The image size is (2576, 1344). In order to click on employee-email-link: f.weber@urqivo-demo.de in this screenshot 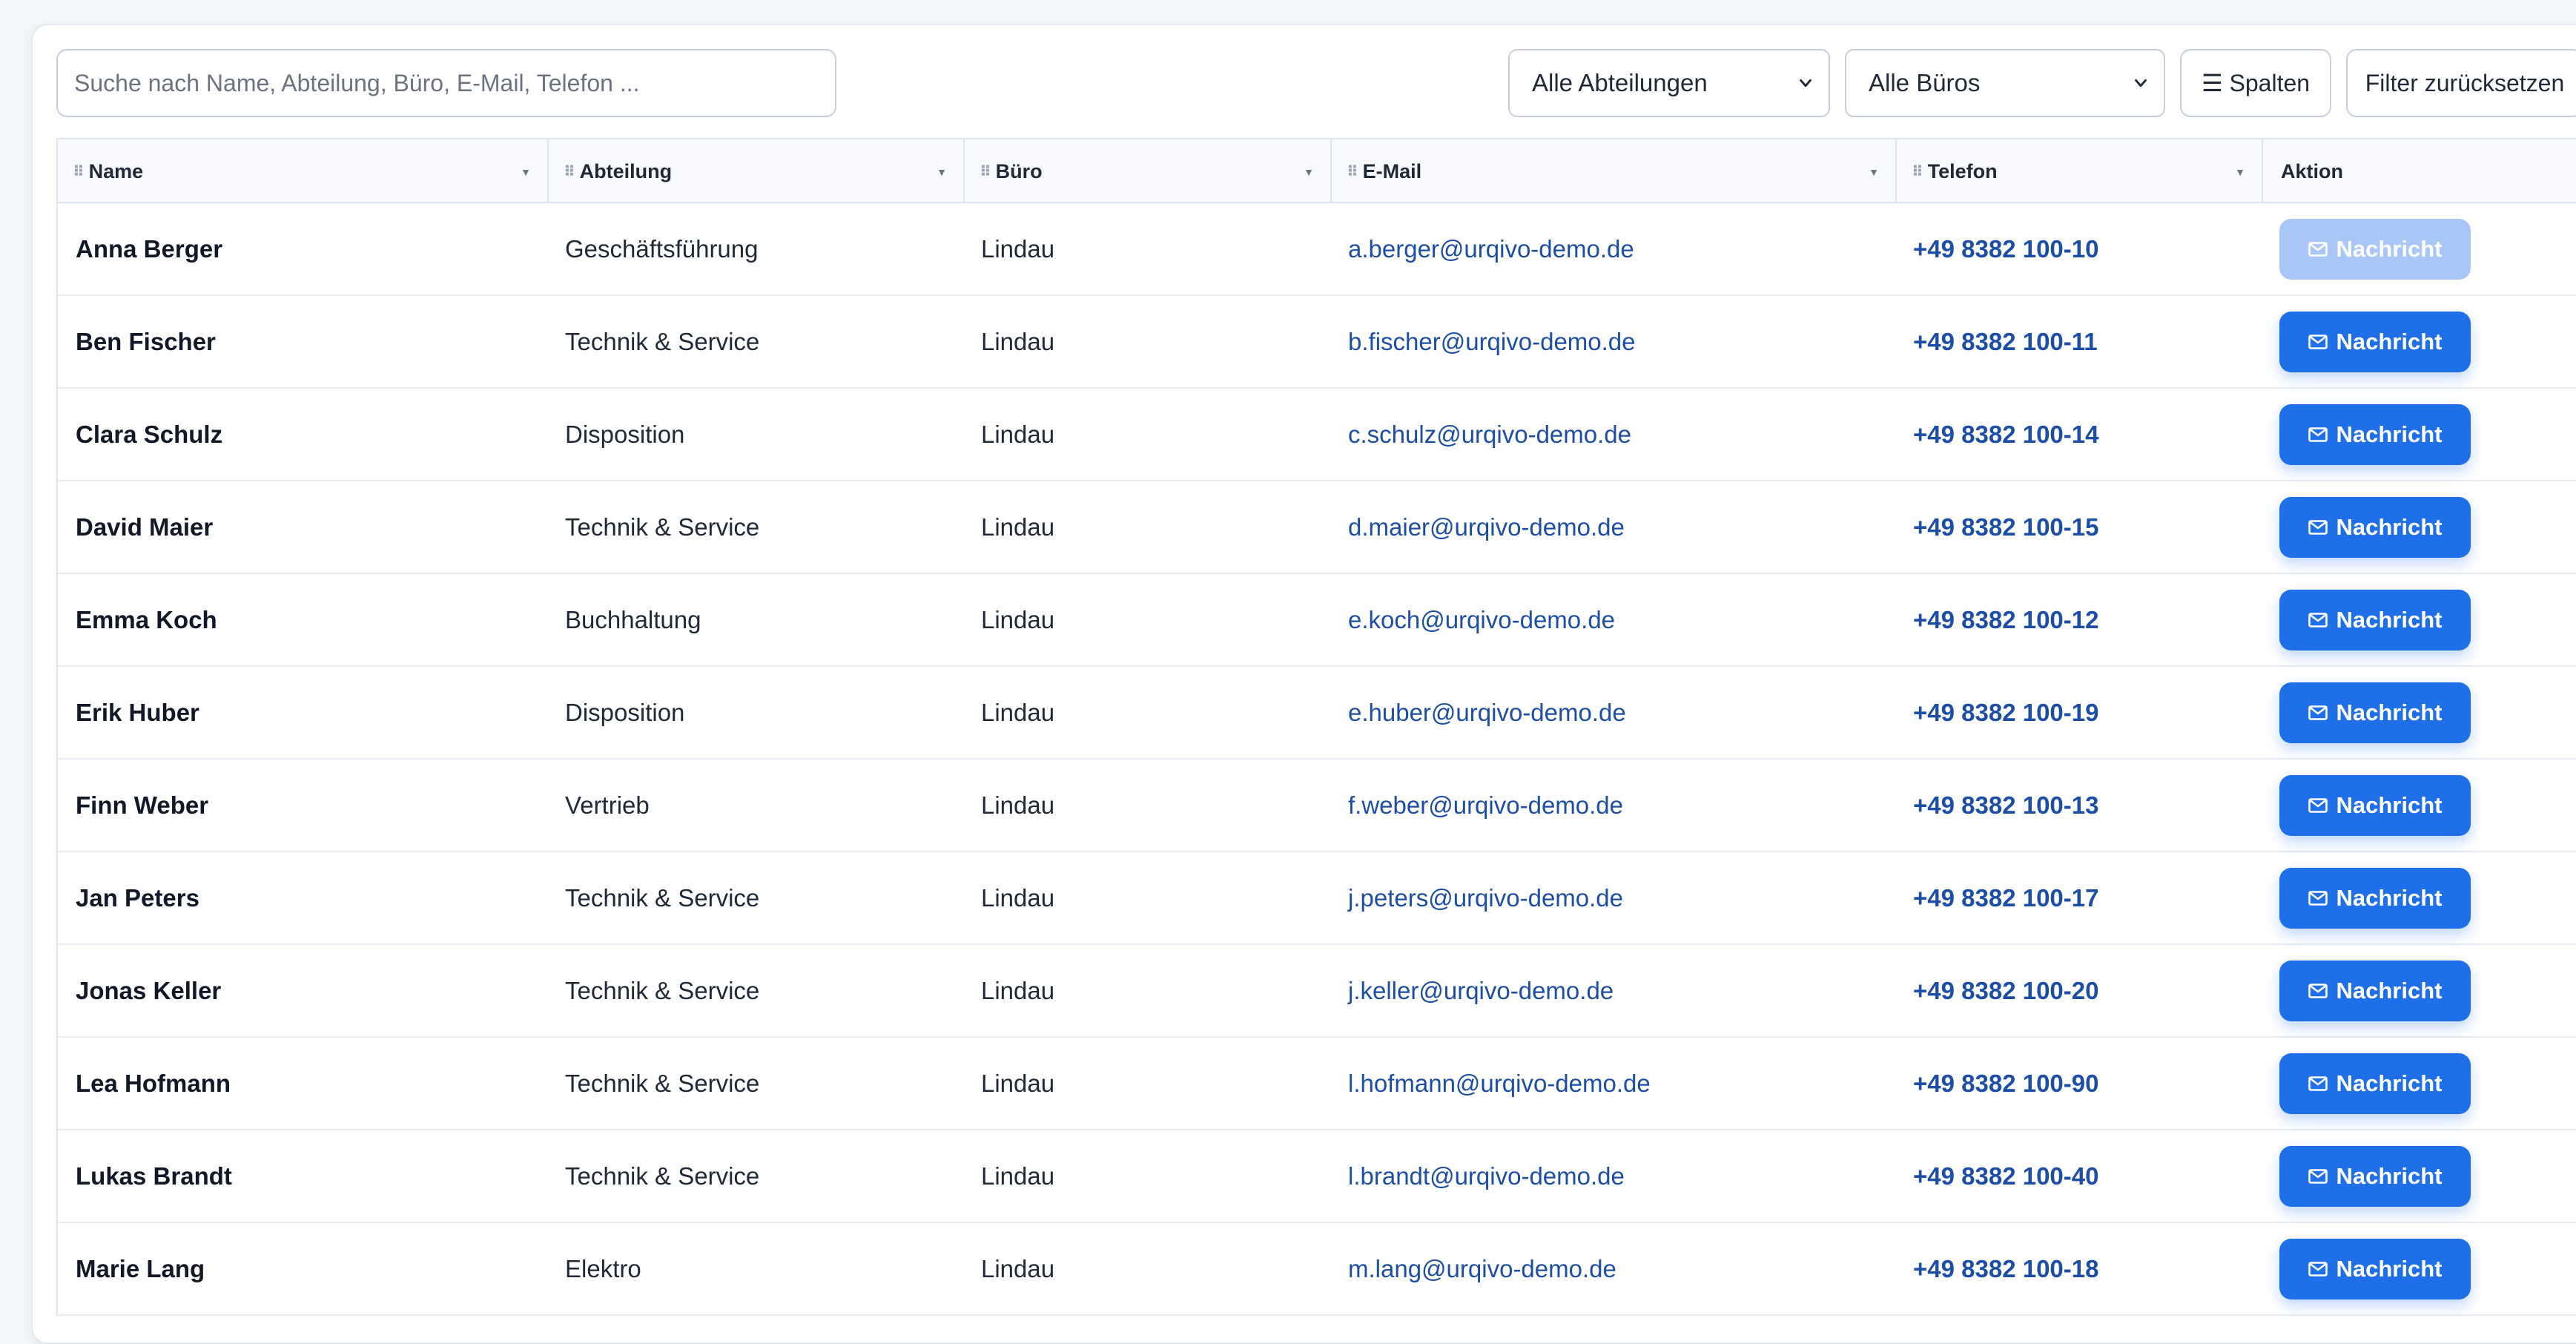, I will do `click(1485, 805)`.